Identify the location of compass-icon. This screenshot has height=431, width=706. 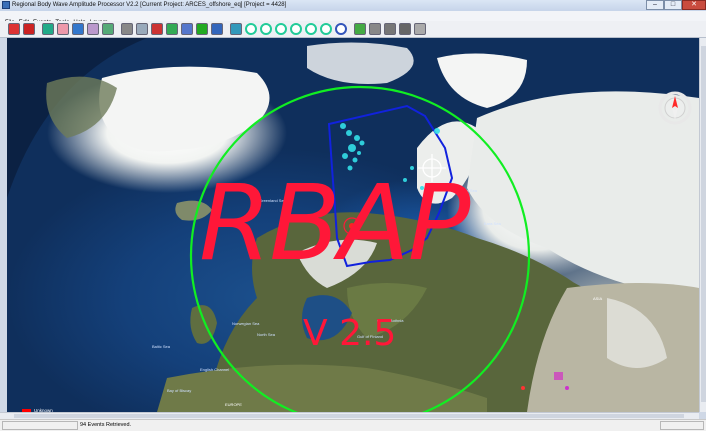
(675, 108).